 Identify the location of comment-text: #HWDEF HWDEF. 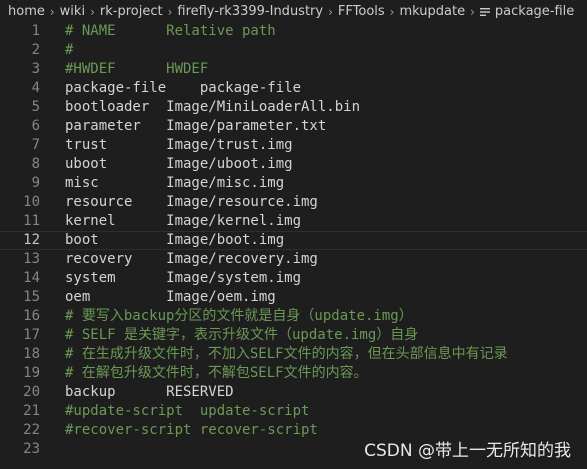
(137, 69).